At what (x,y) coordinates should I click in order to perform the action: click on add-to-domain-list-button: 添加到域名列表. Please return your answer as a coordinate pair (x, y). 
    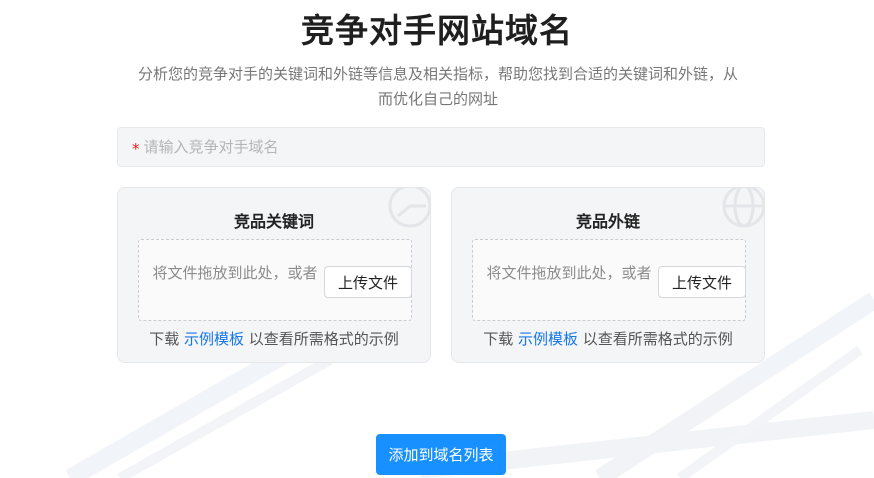
    Looking at the image, I should click on (441, 454).